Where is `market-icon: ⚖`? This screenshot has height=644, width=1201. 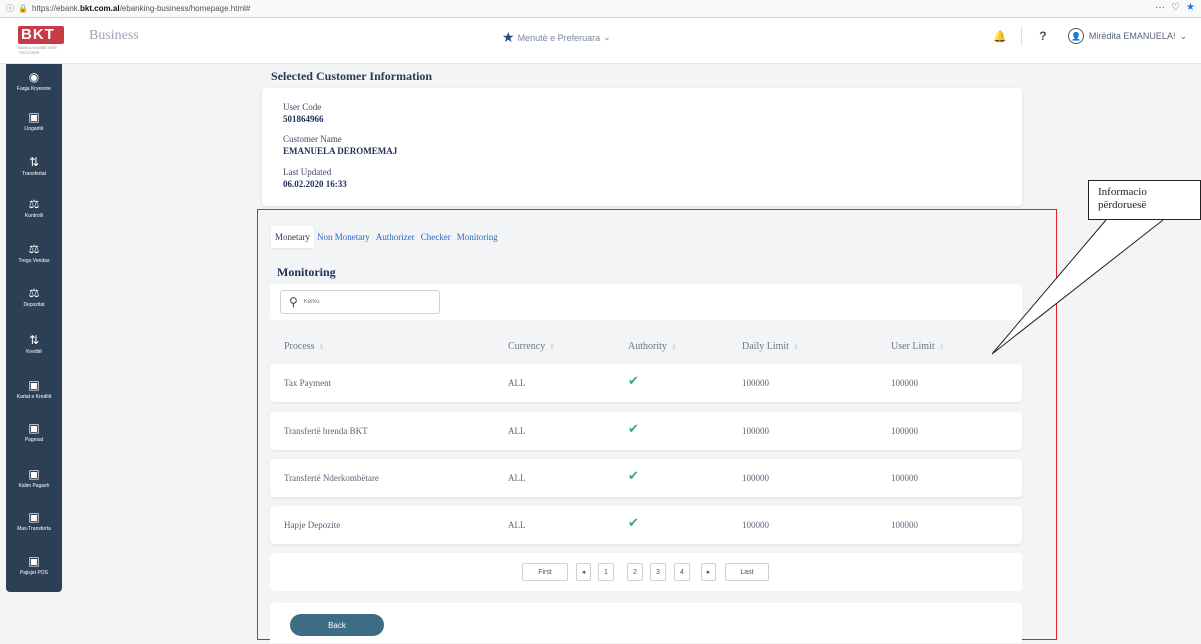 market-icon: ⚖ is located at coordinates (34, 249).